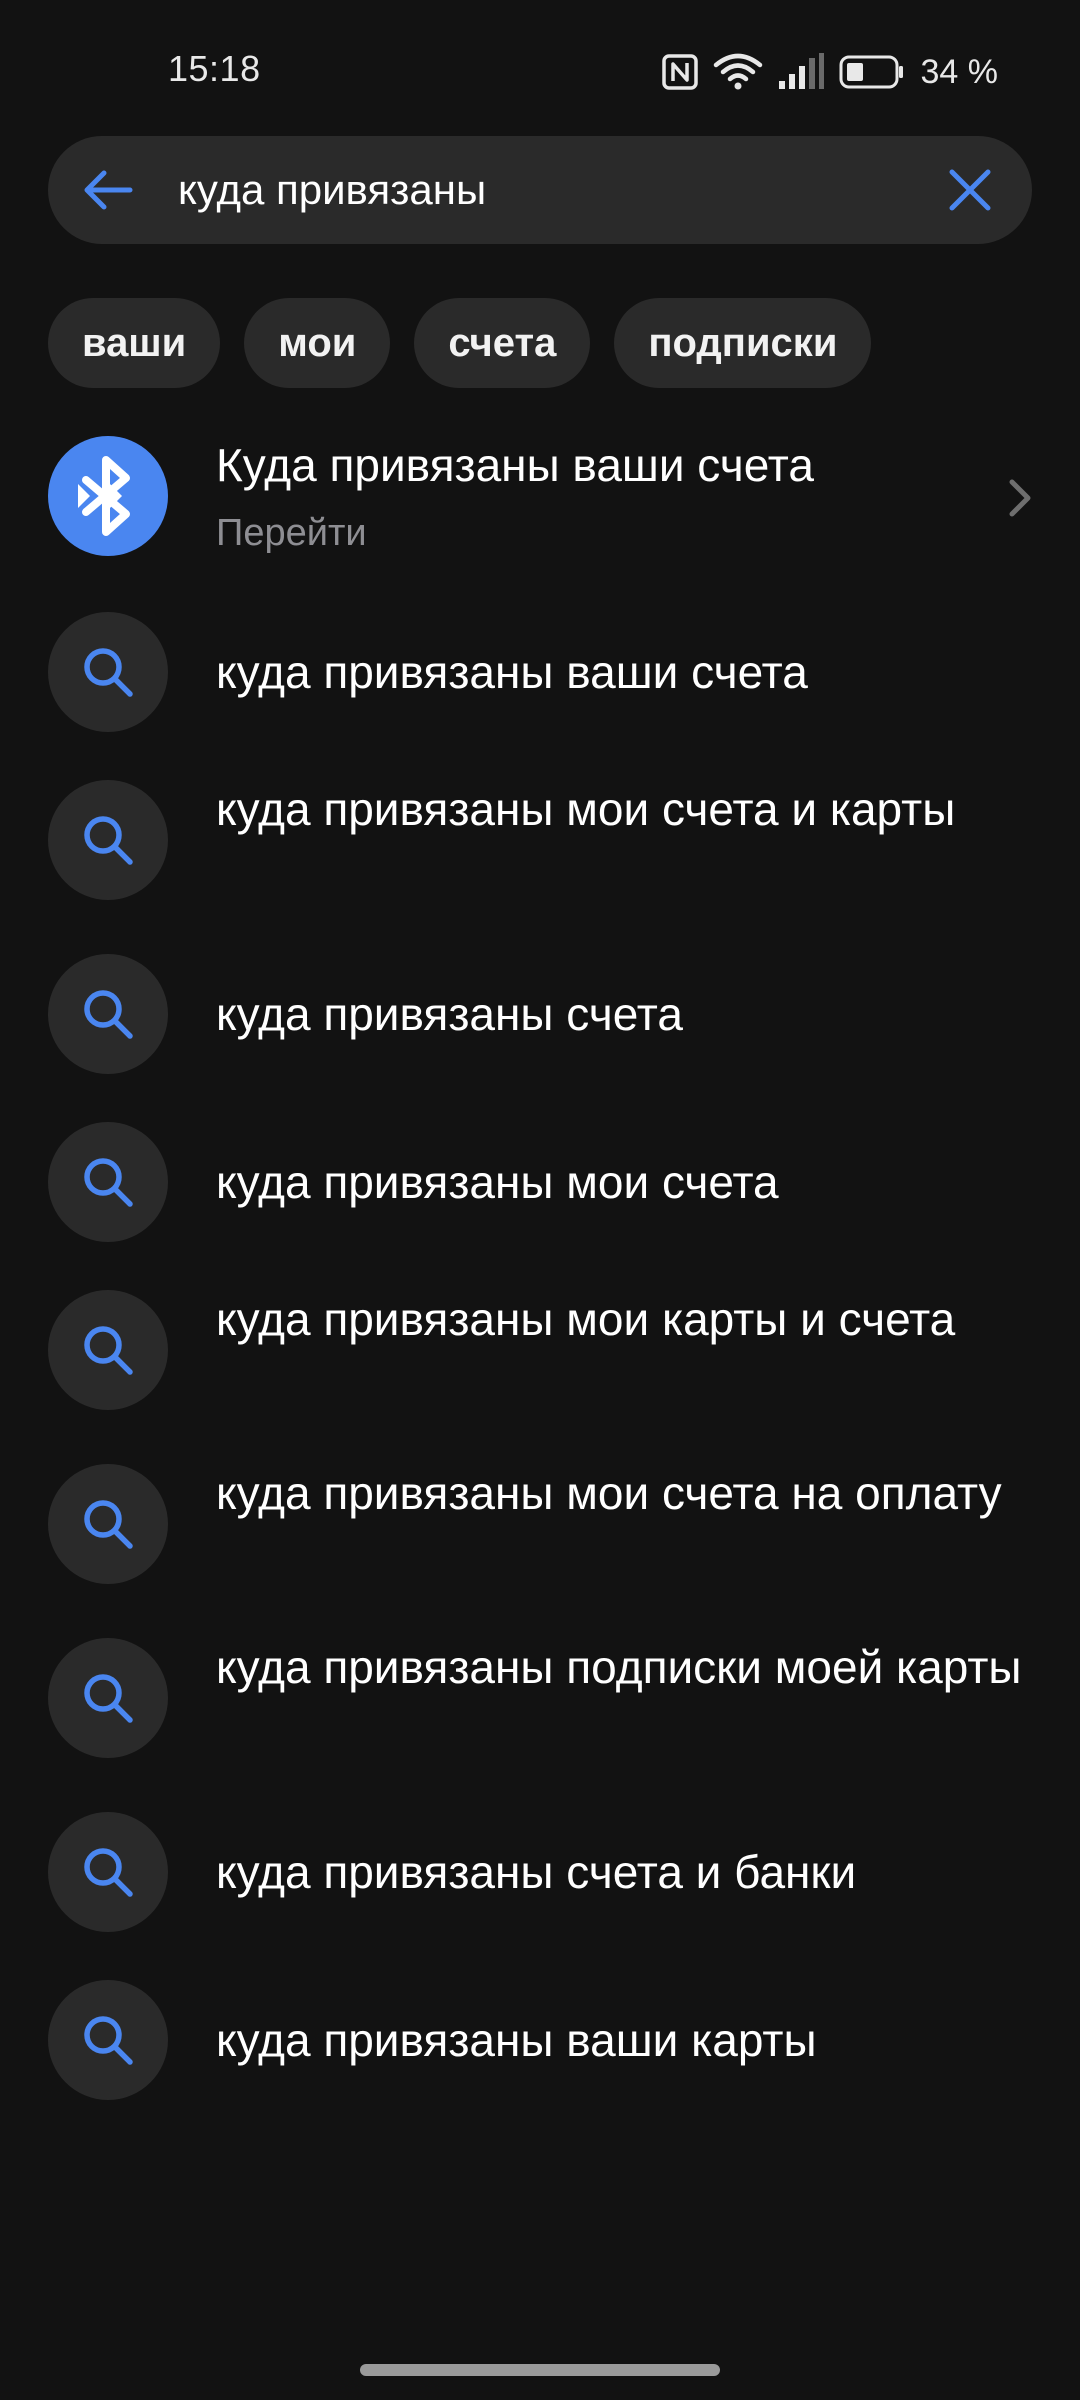  Describe the element at coordinates (680, 72) in the screenshot. I see `nfc-icon` at that location.